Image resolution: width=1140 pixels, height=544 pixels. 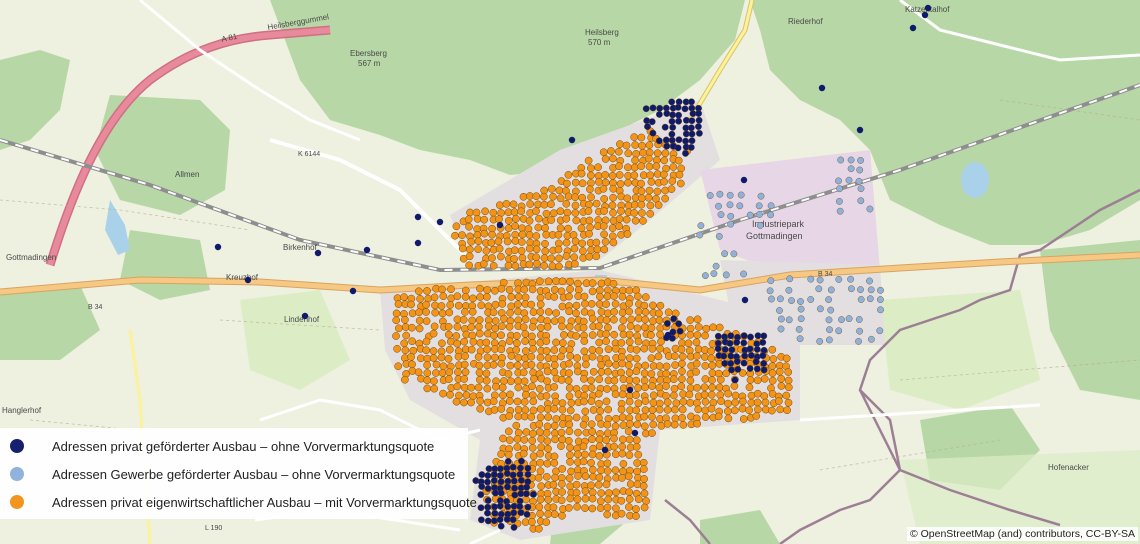 I want to click on label-b34-left: B 34, so click(x=95, y=307).